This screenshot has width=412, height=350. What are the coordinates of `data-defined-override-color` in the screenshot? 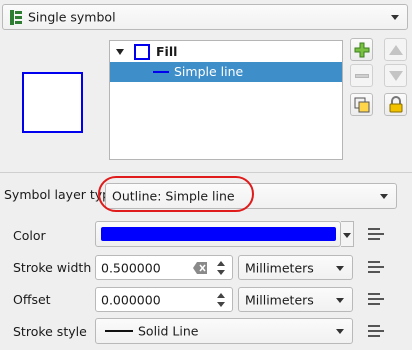 It's located at (376, 234).